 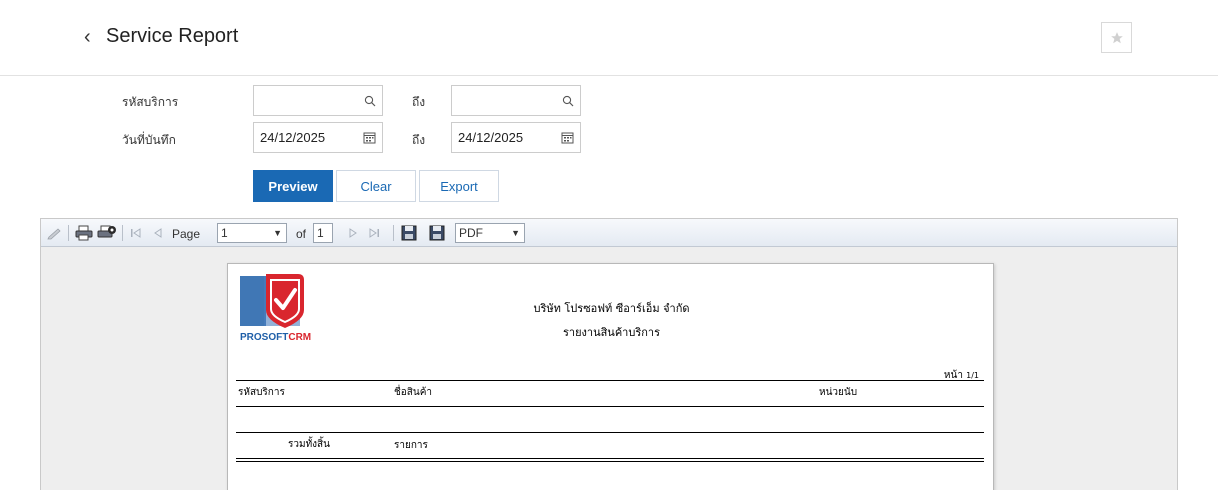 I want to click on page-label: Page, so click(x=186, y=234).